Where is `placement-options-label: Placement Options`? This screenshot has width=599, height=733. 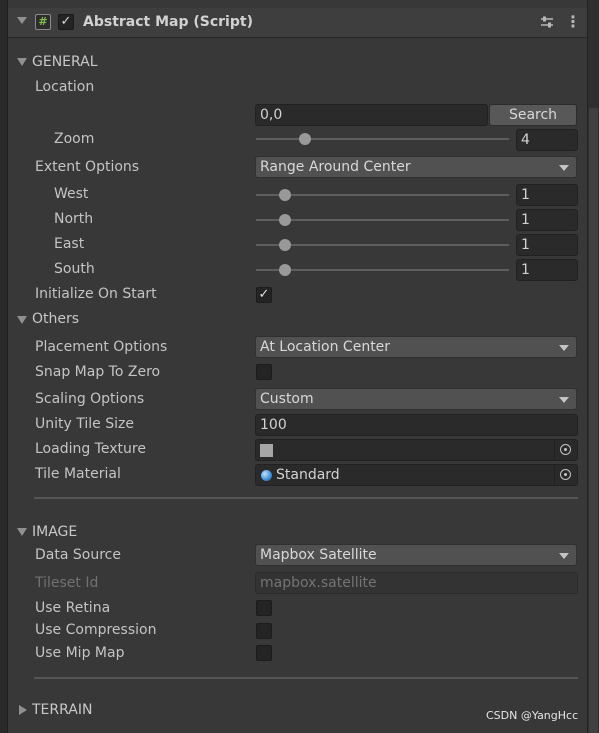
placement-options-label: Placement Options is located at coordinates (101, 347).